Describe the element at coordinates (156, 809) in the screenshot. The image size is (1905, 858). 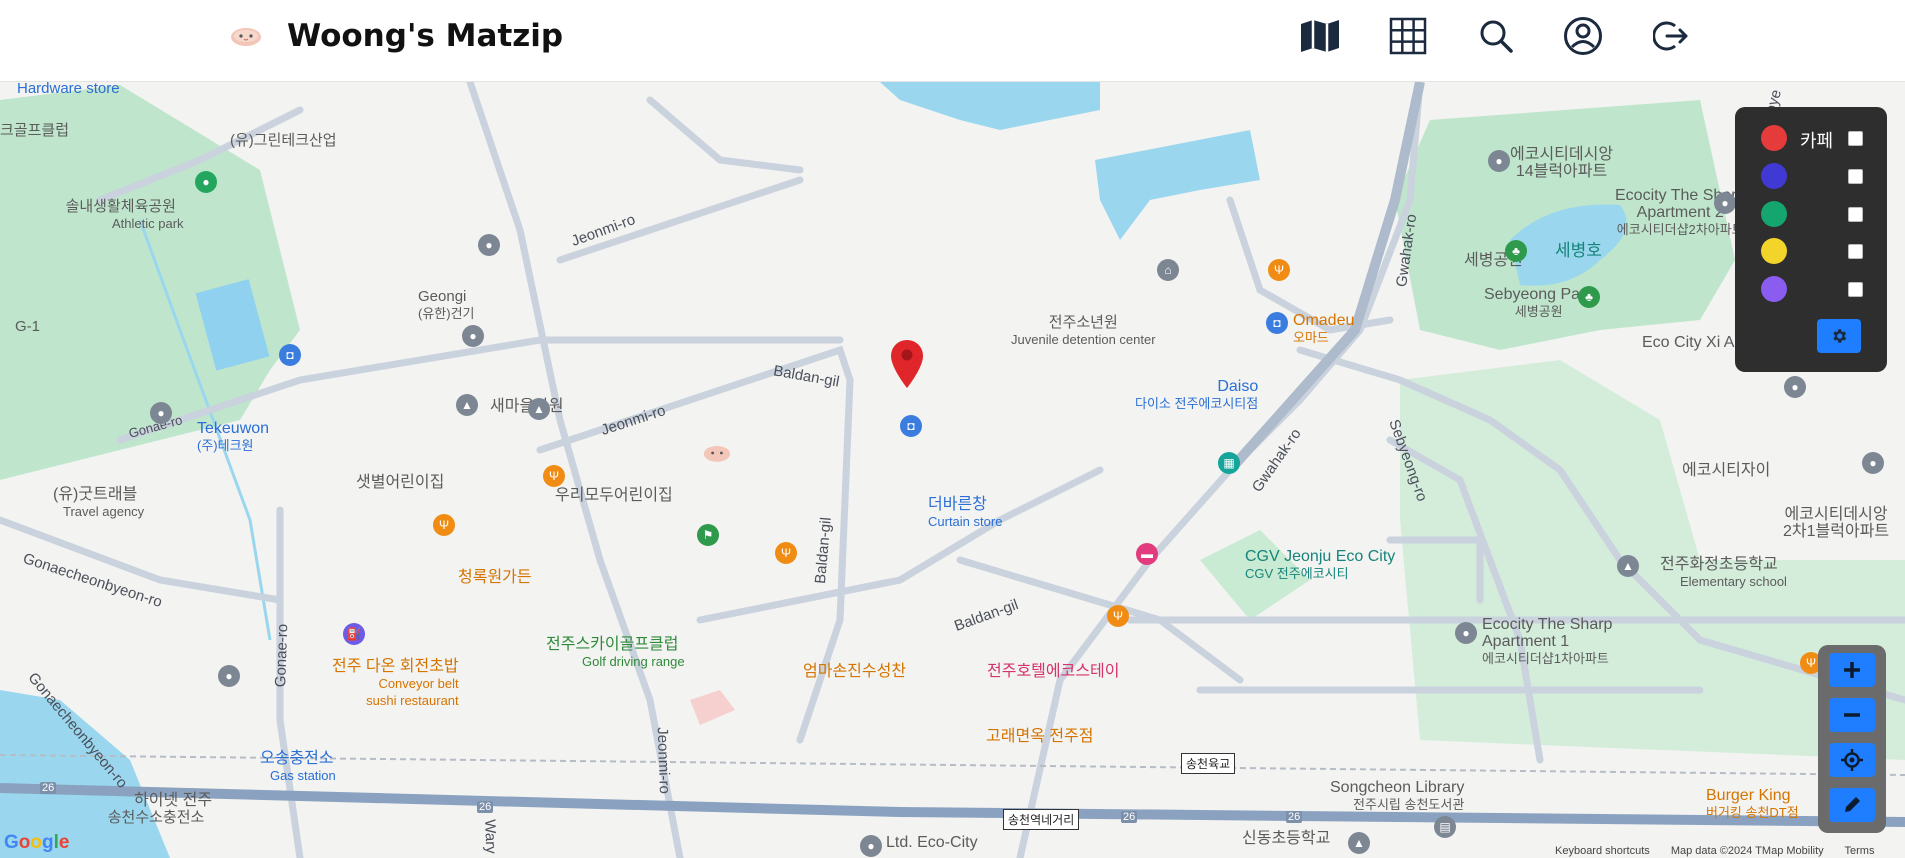
I see `place-hynet: 하이넷 전주 송천수소충전소` at that location.